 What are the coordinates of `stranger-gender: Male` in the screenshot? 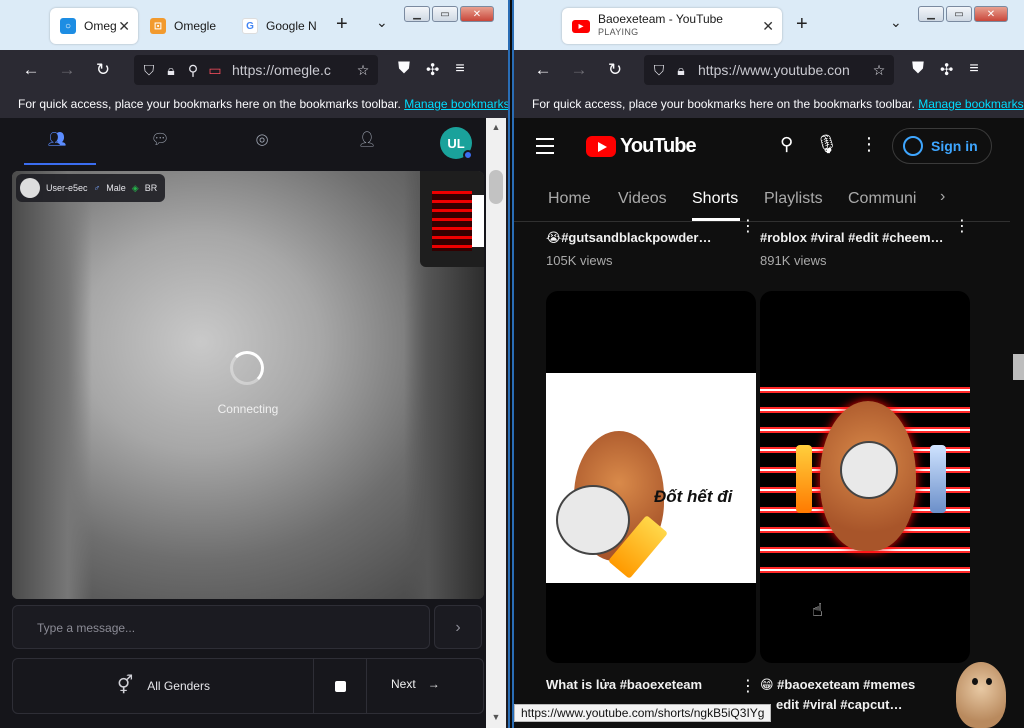 It's located at (116, 188).